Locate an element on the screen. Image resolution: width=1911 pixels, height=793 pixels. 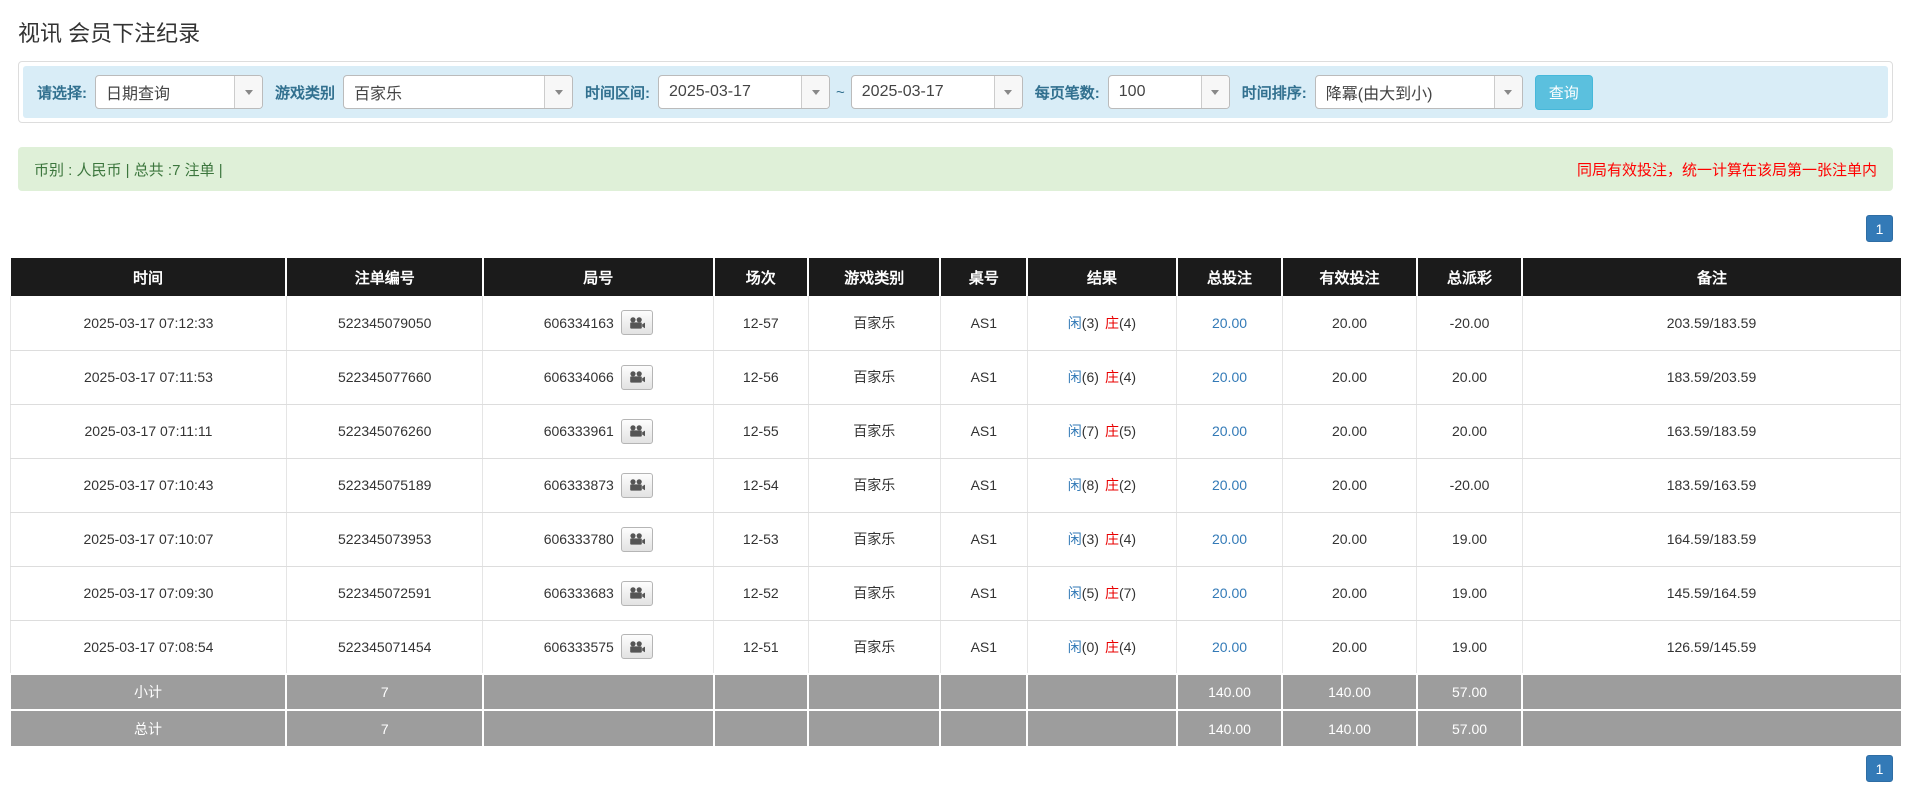
cell-time: 2025-03-17 07:09:30 is located at coordinates (148, 593).